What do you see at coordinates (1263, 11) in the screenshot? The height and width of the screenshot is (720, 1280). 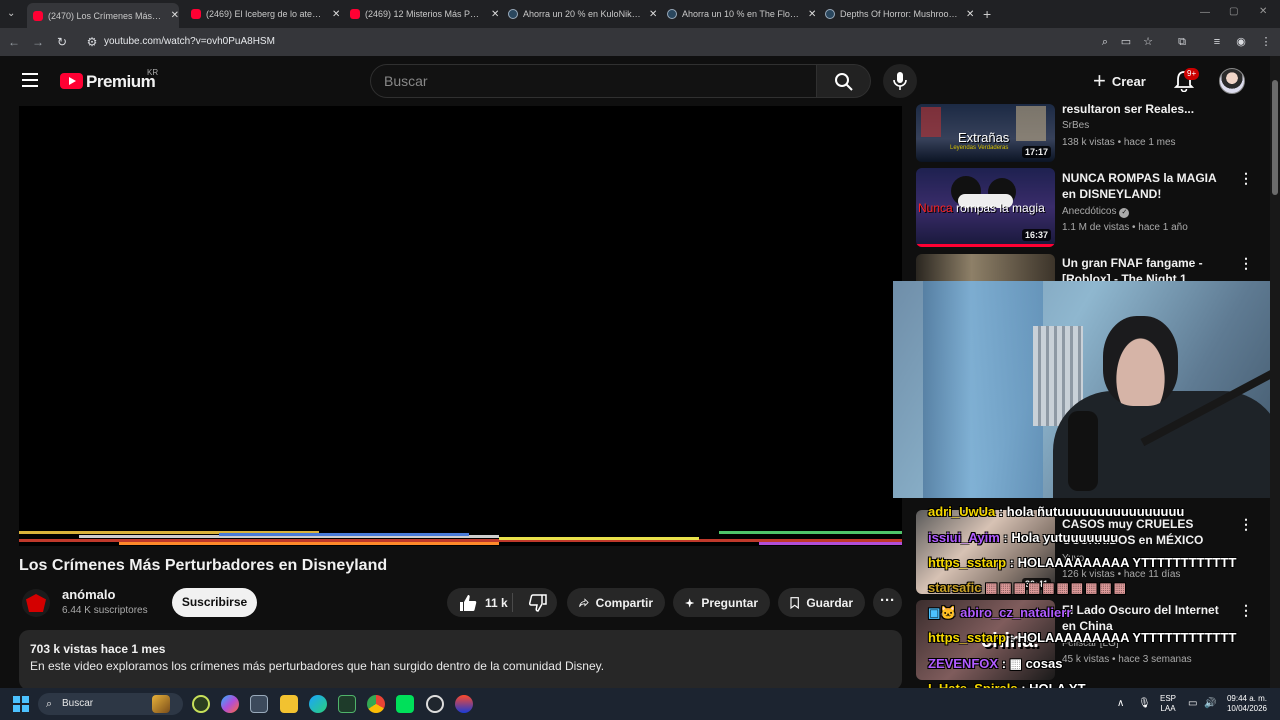 I see `window-close-icon: ✕` at bounding box center [1263, 11].